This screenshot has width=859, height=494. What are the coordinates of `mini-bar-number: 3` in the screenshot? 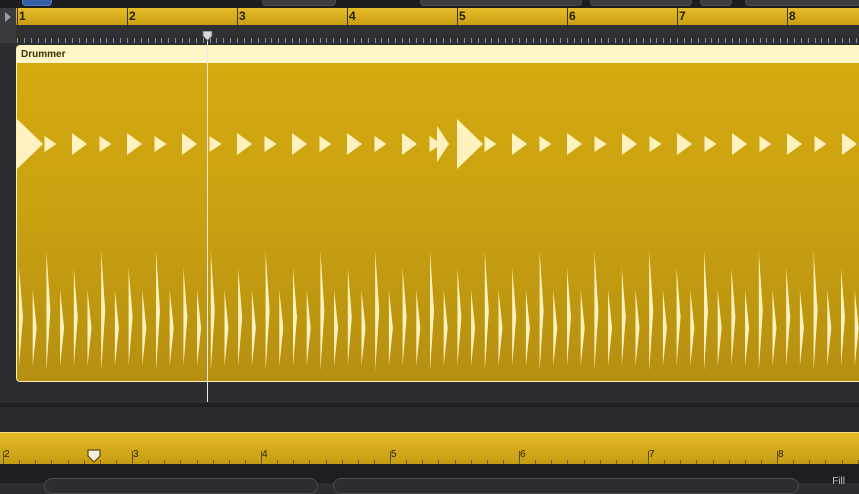 It's located at (136, 454).